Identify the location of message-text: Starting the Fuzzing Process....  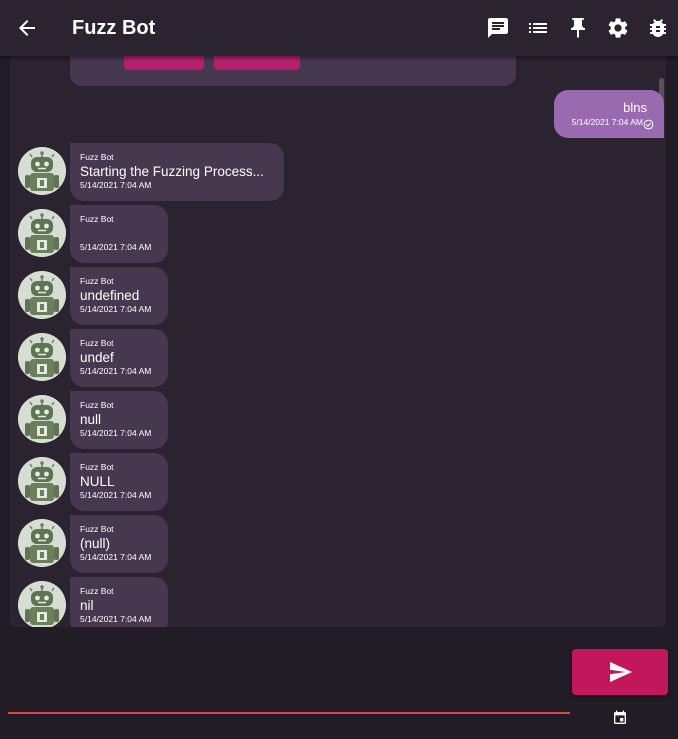
(172, 171).